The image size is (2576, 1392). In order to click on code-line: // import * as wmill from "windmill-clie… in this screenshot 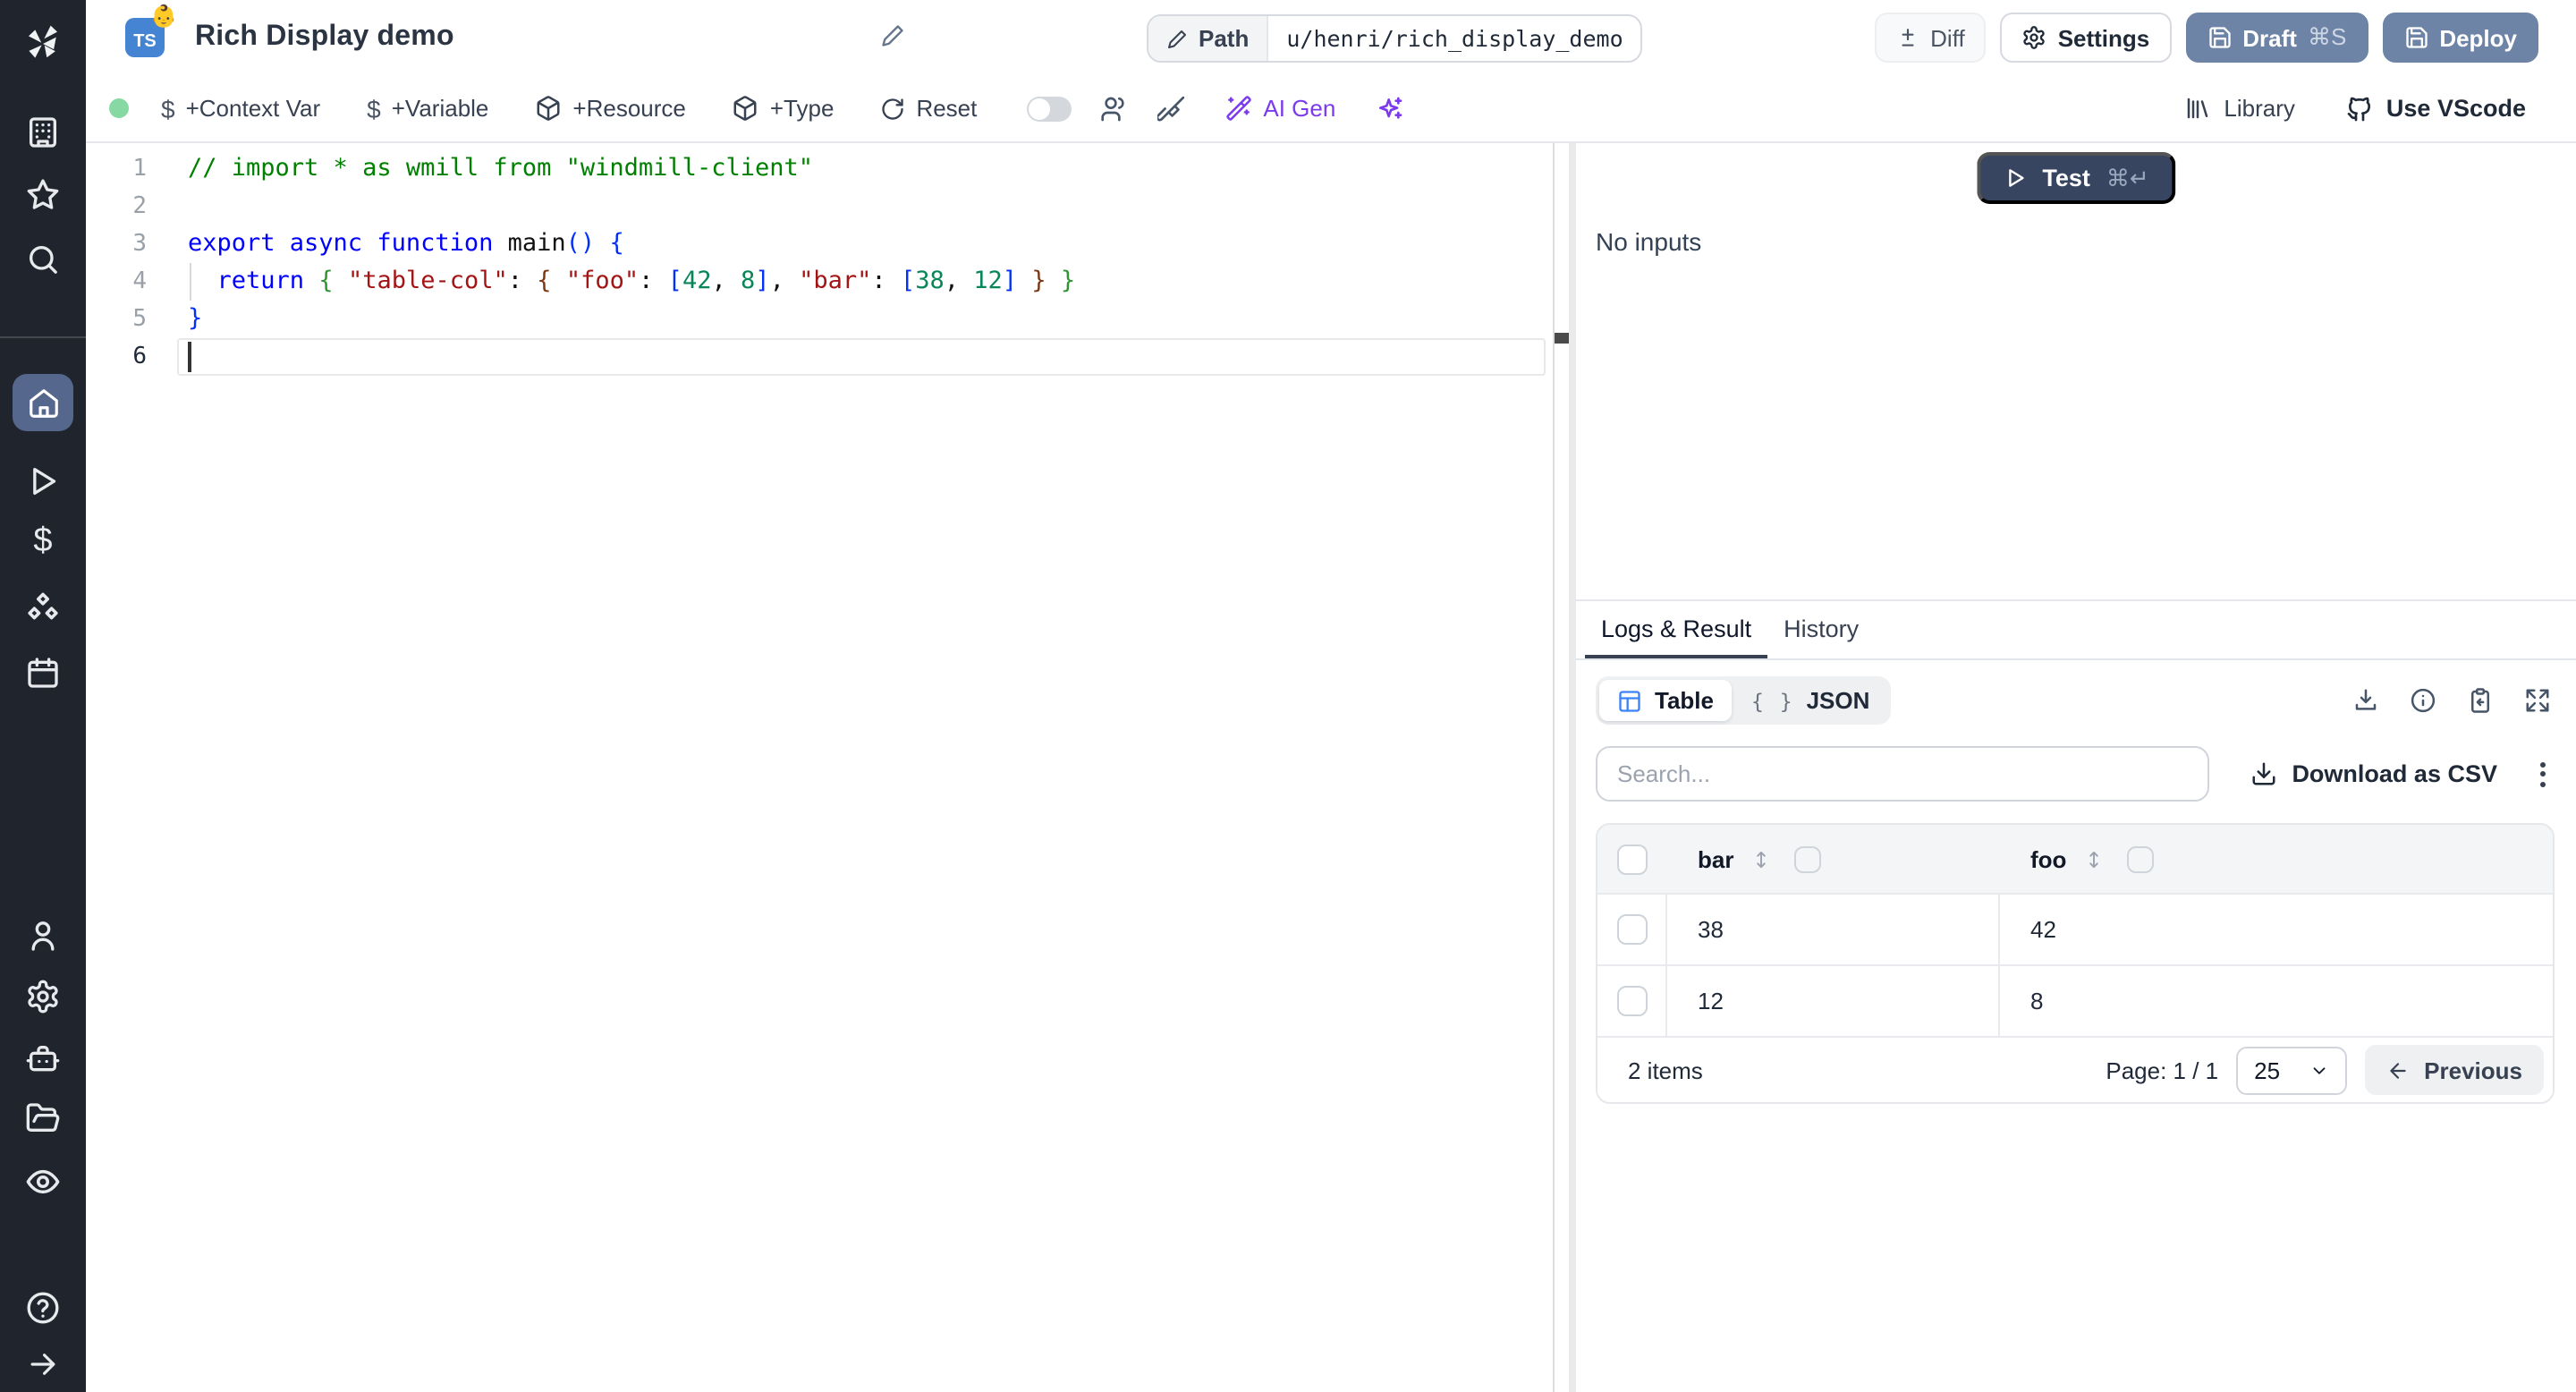, I will do `click(500, 169)`.